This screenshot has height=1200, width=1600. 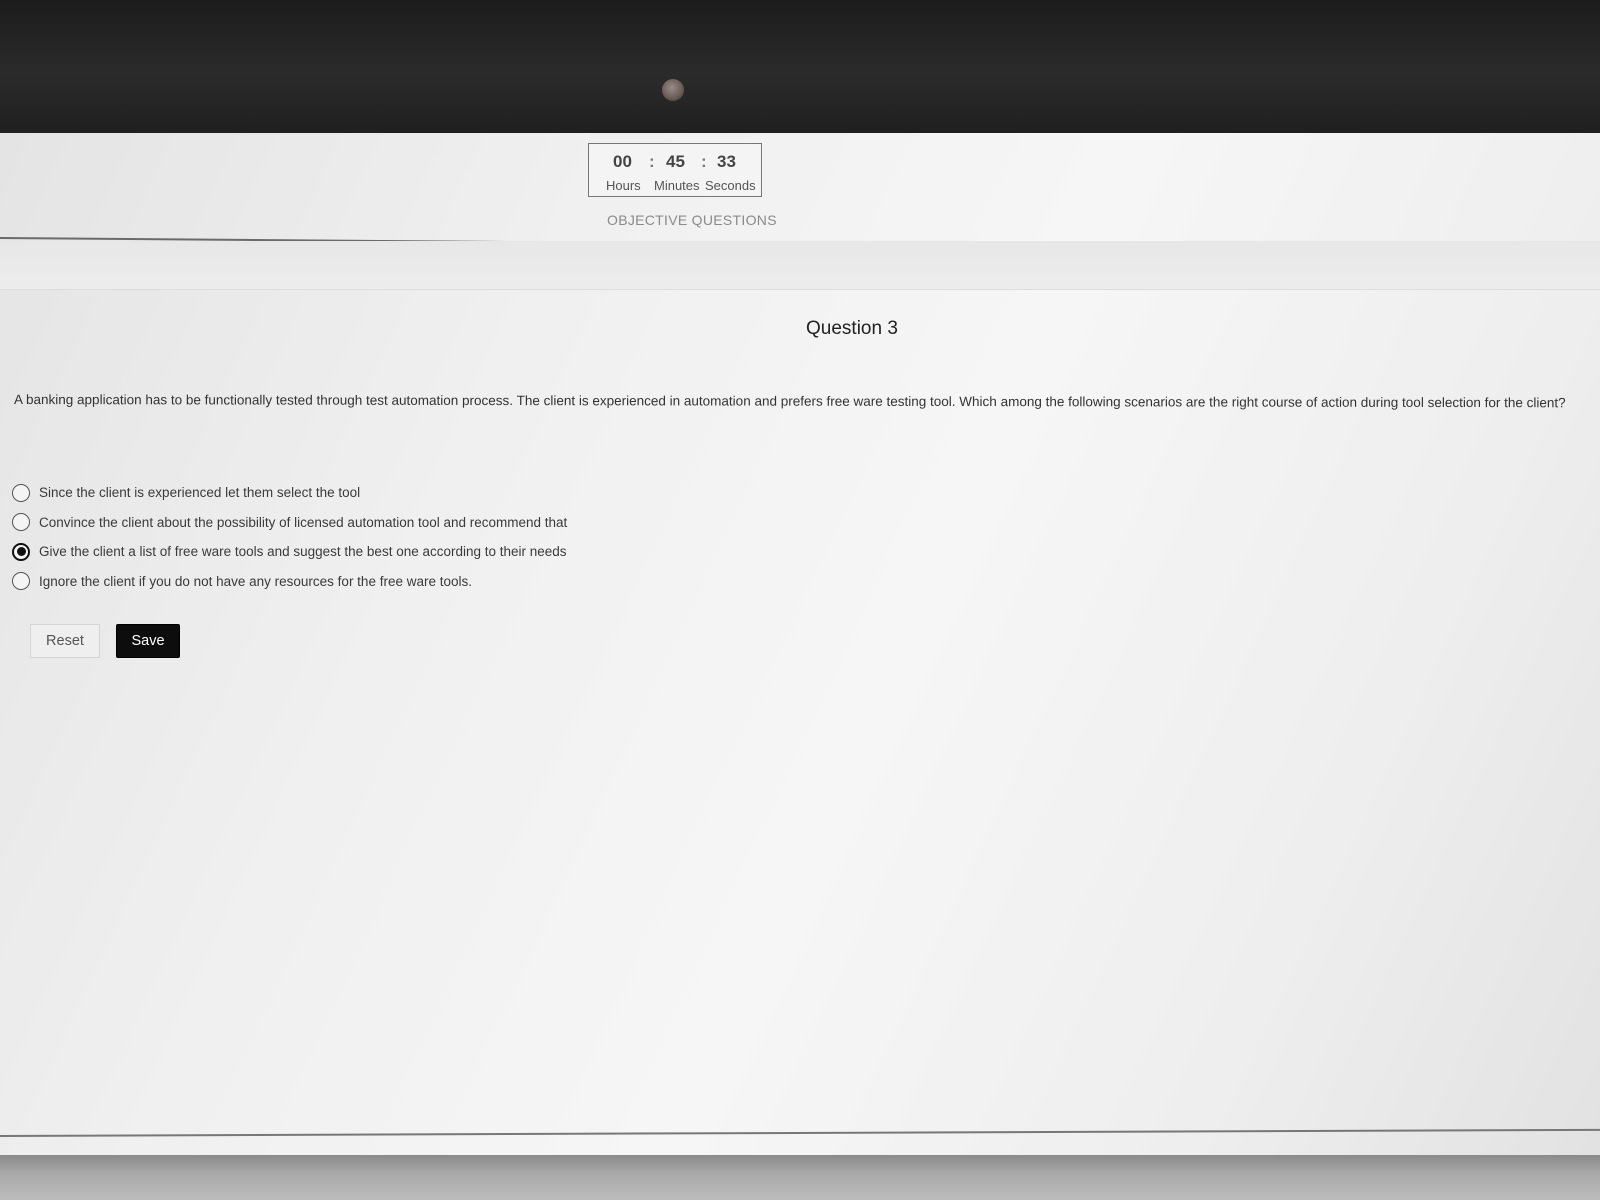 I want to click on radio-button-selected, so click(x=21, y=551).